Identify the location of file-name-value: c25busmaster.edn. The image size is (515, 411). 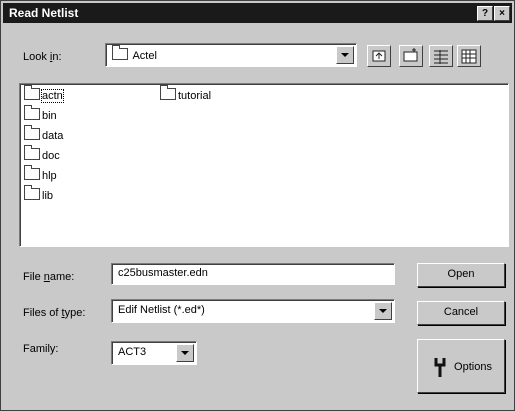
(163, 273).